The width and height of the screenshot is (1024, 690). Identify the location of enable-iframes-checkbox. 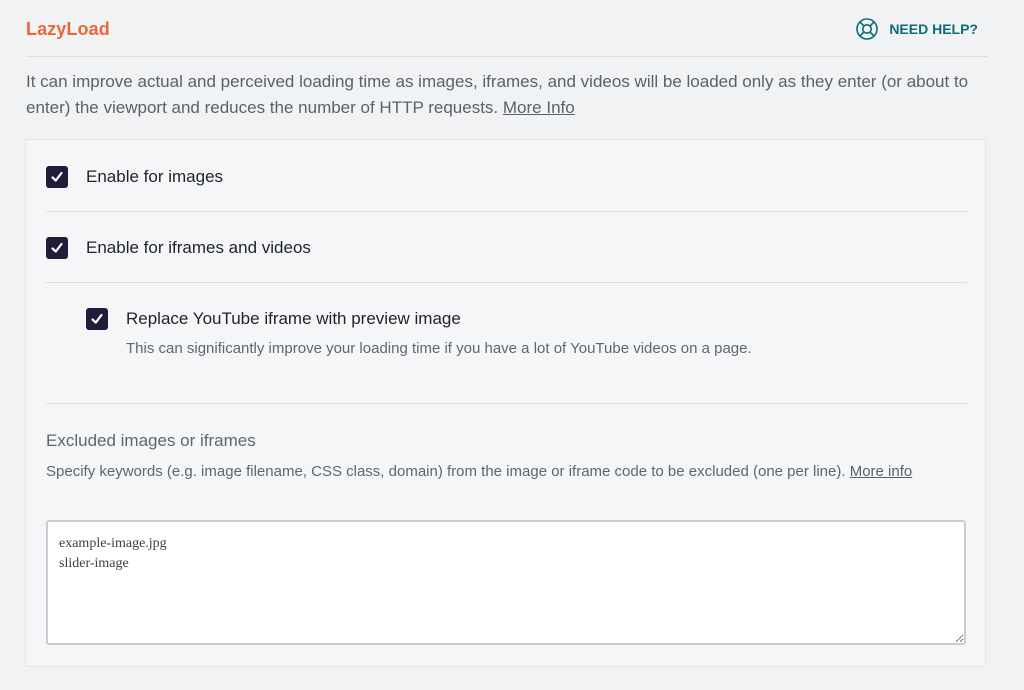
(57, 248).